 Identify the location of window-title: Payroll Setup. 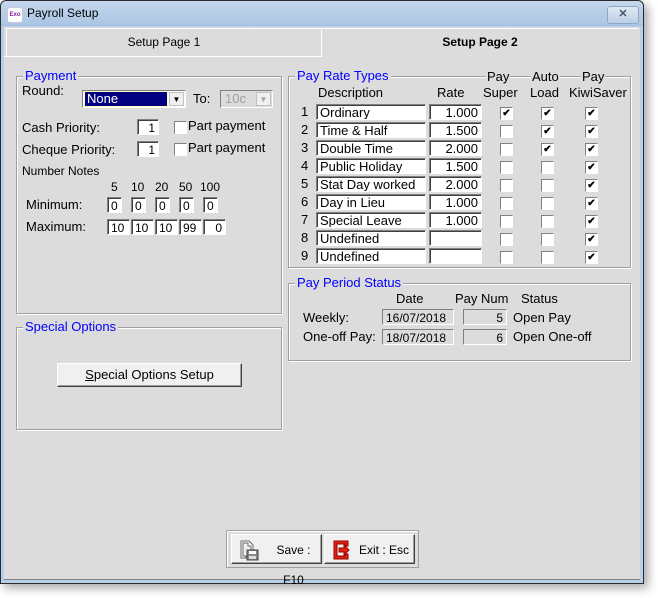
(63, 13).